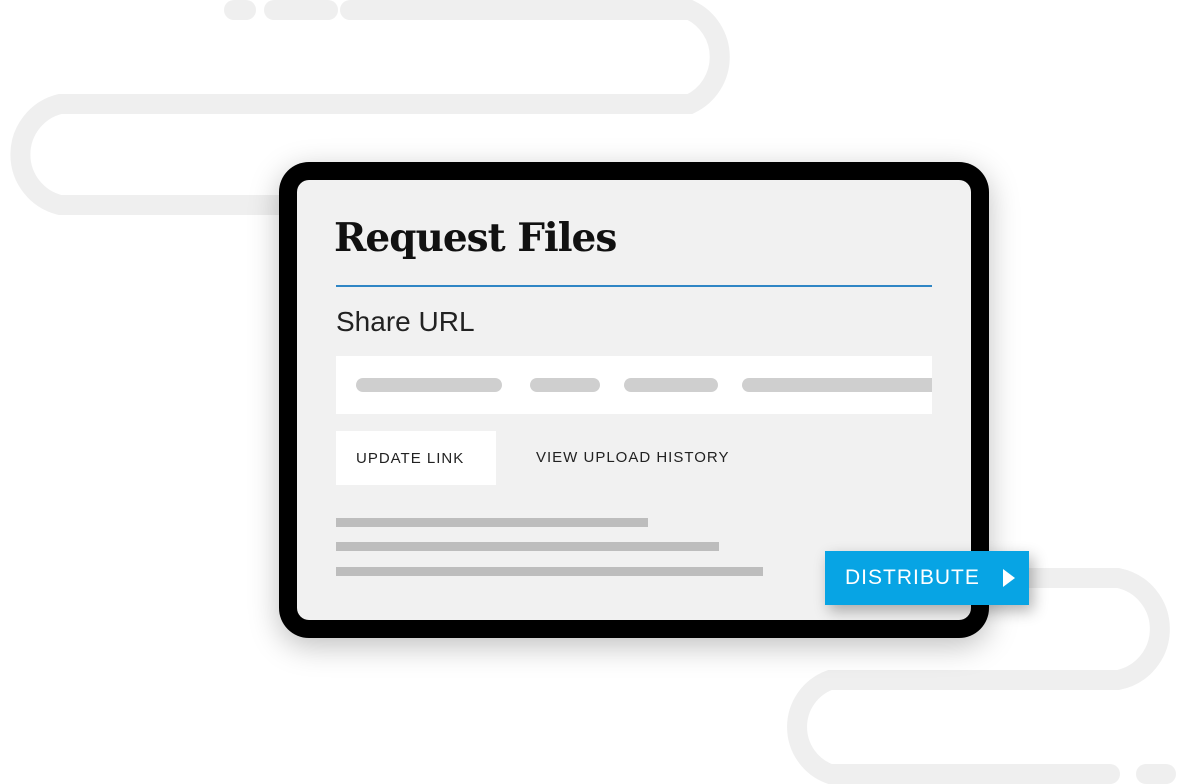  I want to click on view-upload-history-link: VIEW UPLOAD HISTORY, so click(633, 457).